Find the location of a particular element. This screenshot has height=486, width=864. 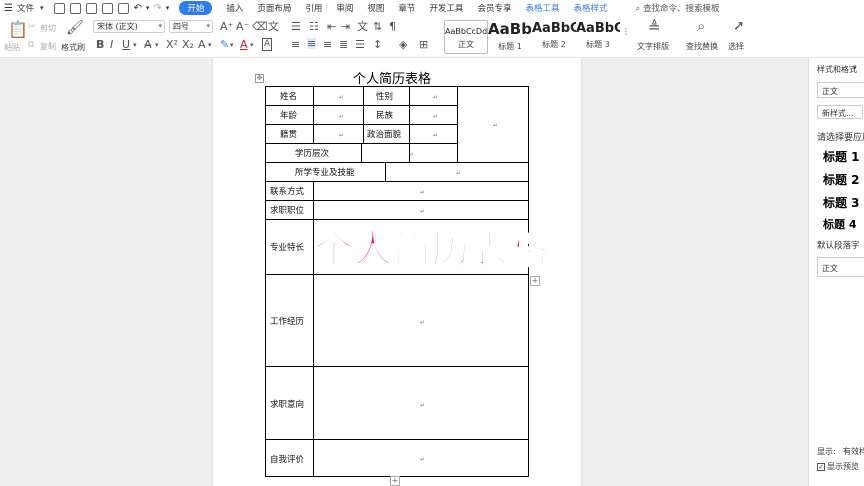

paste-button: 粘贴 is located at coordinates (12, 47).